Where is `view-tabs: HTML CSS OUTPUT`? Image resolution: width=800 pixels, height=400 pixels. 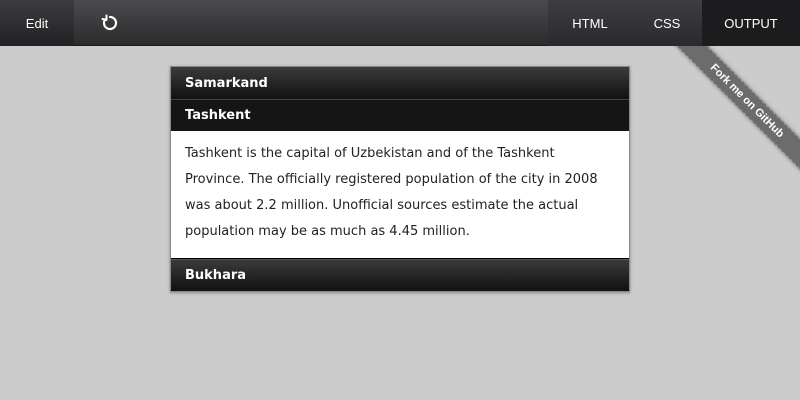 view-tabs: HTML CSS OUTPUT is located at coordinates (674, 23).